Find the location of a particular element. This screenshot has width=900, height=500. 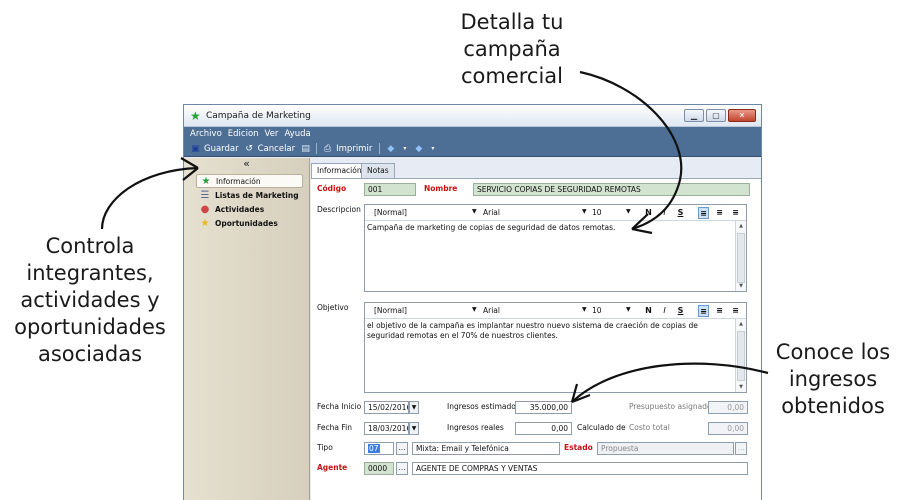

objetivo-scrollbar: ▲ ▼ is located at coordinates (740, 355).